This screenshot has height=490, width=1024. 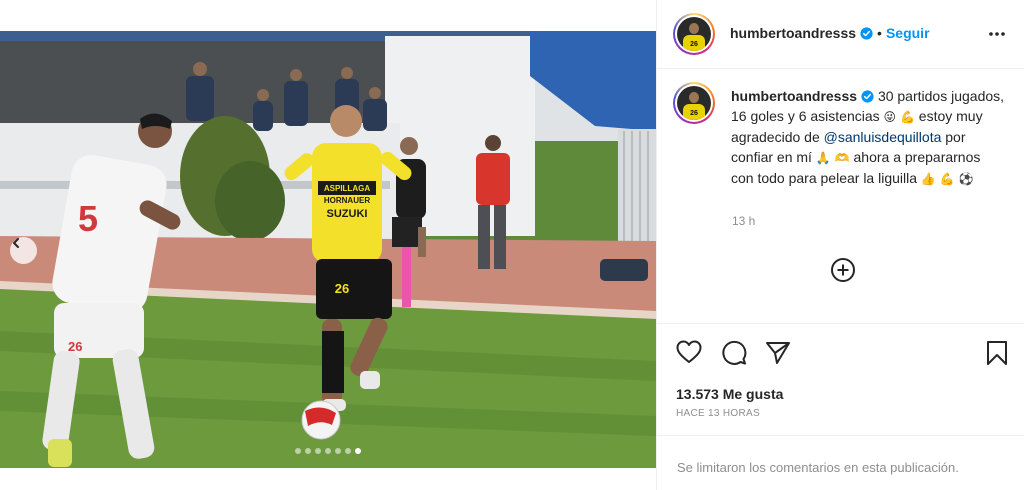 I want to click on post-age: HACE 13 HORAS, so click(x=718, y=413).